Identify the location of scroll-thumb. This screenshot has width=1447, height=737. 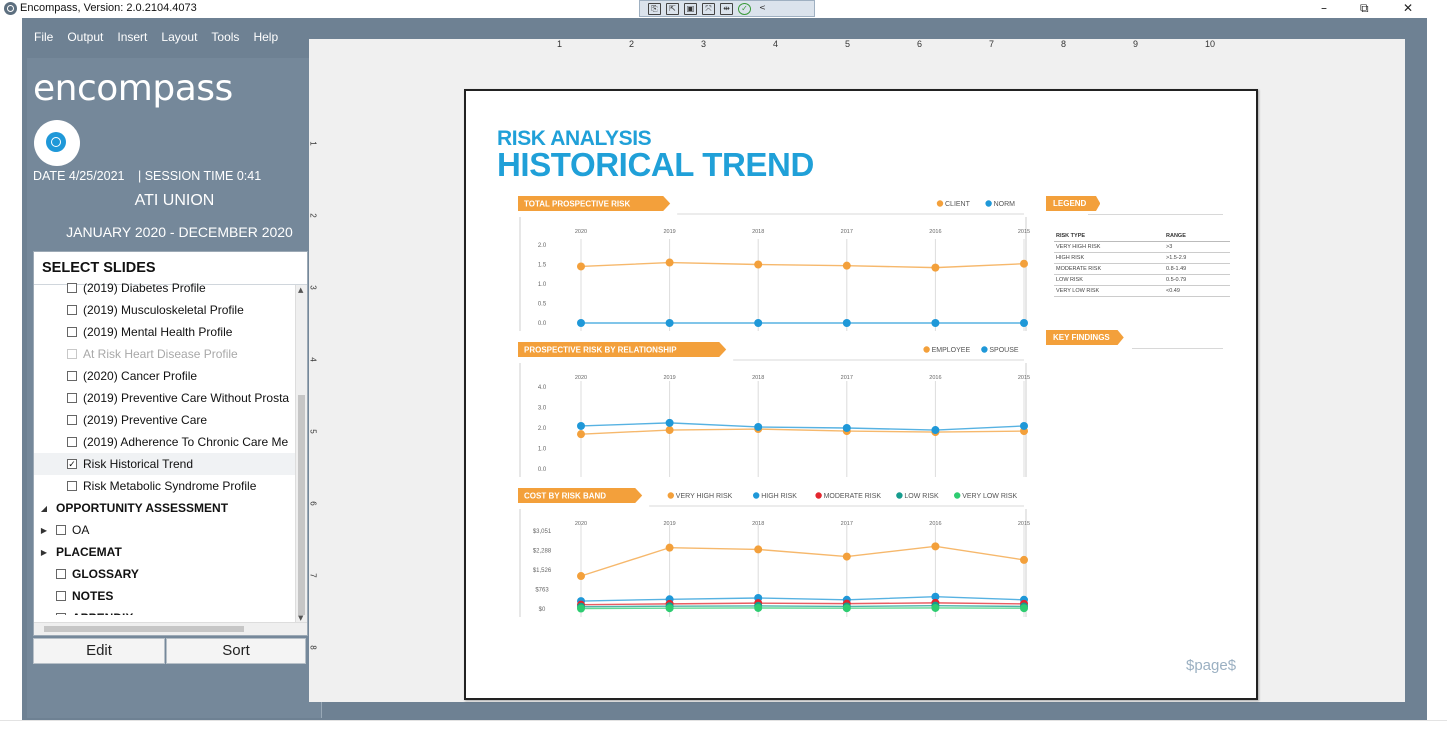
(301, 505).